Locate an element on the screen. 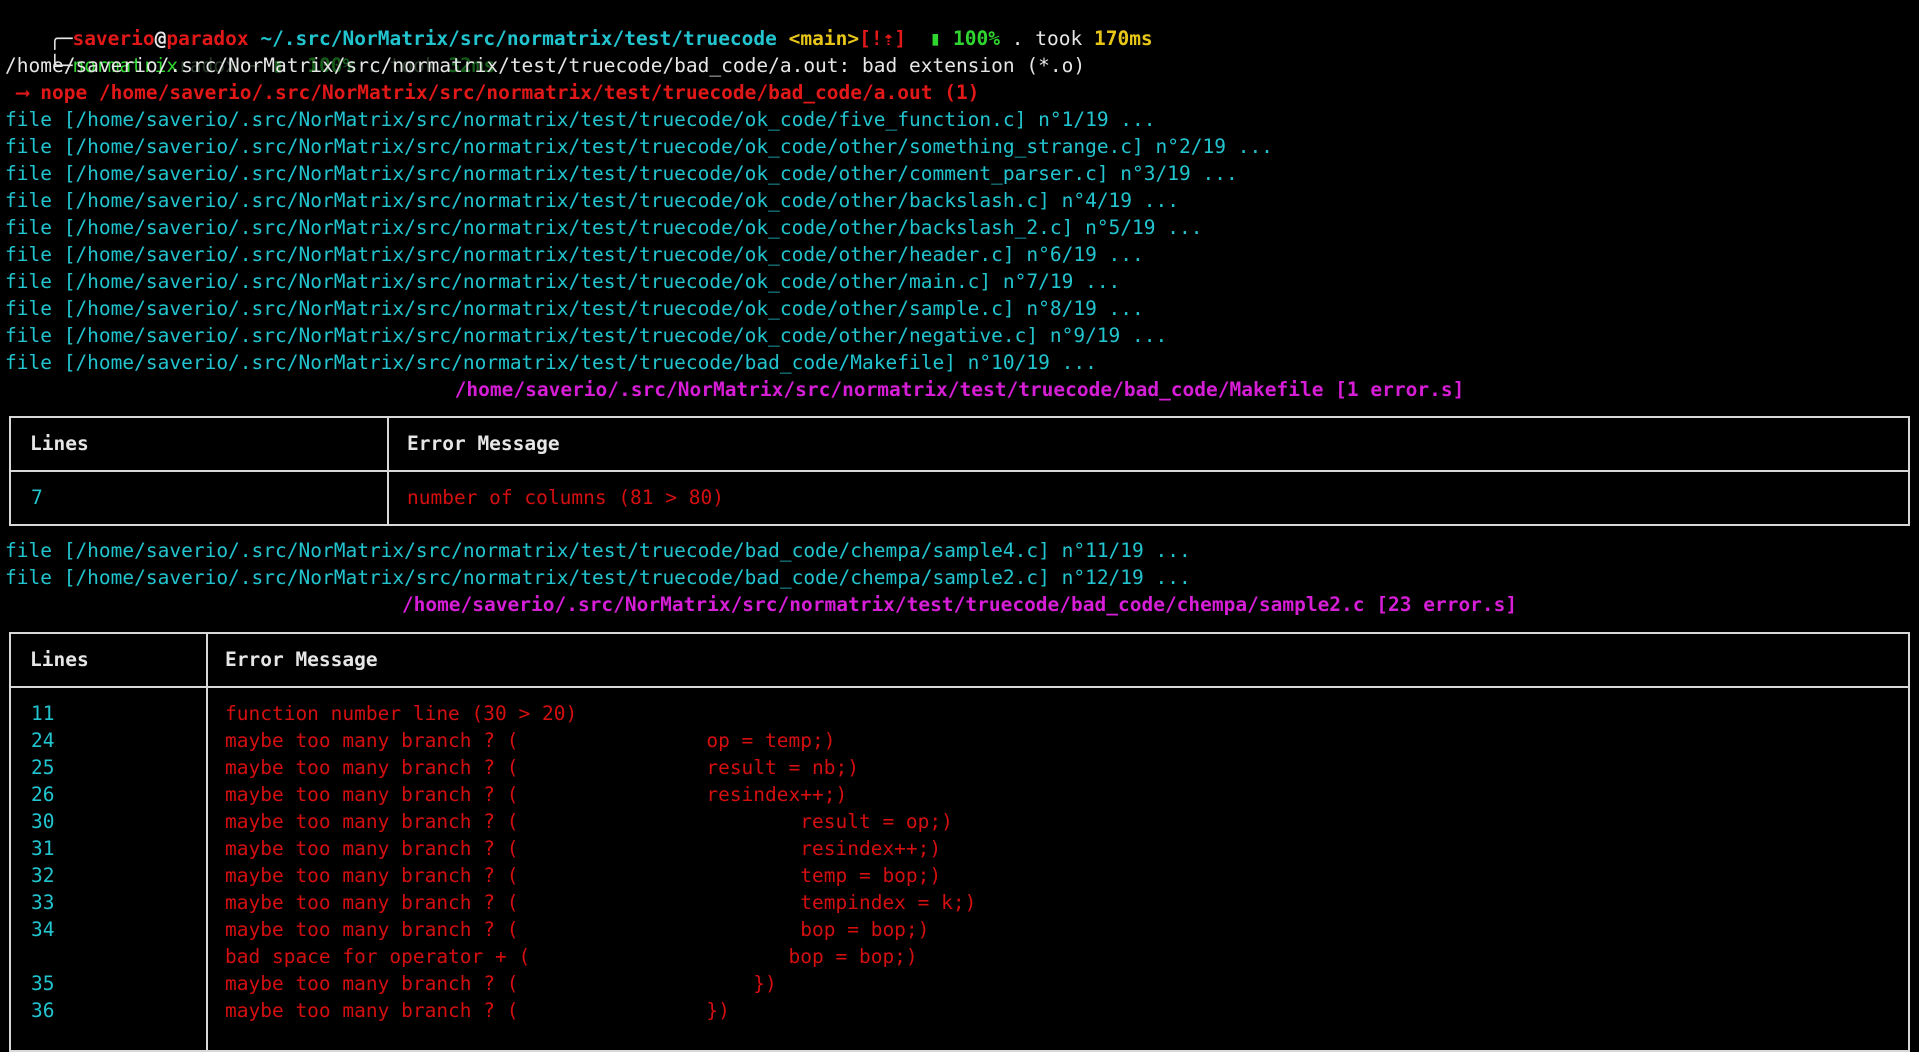  row-error-message: maybe too many branch ? ( op = temp;) is located at coordinates (530, 740).